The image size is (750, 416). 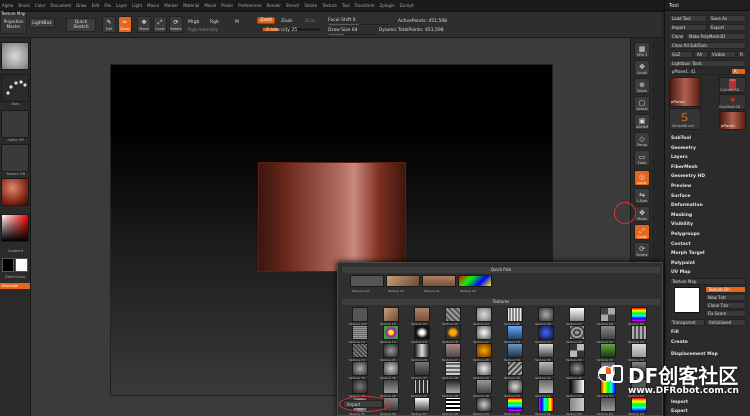 I want to click on menu-item-preferences: Preferences, so click(x=250, y=5).